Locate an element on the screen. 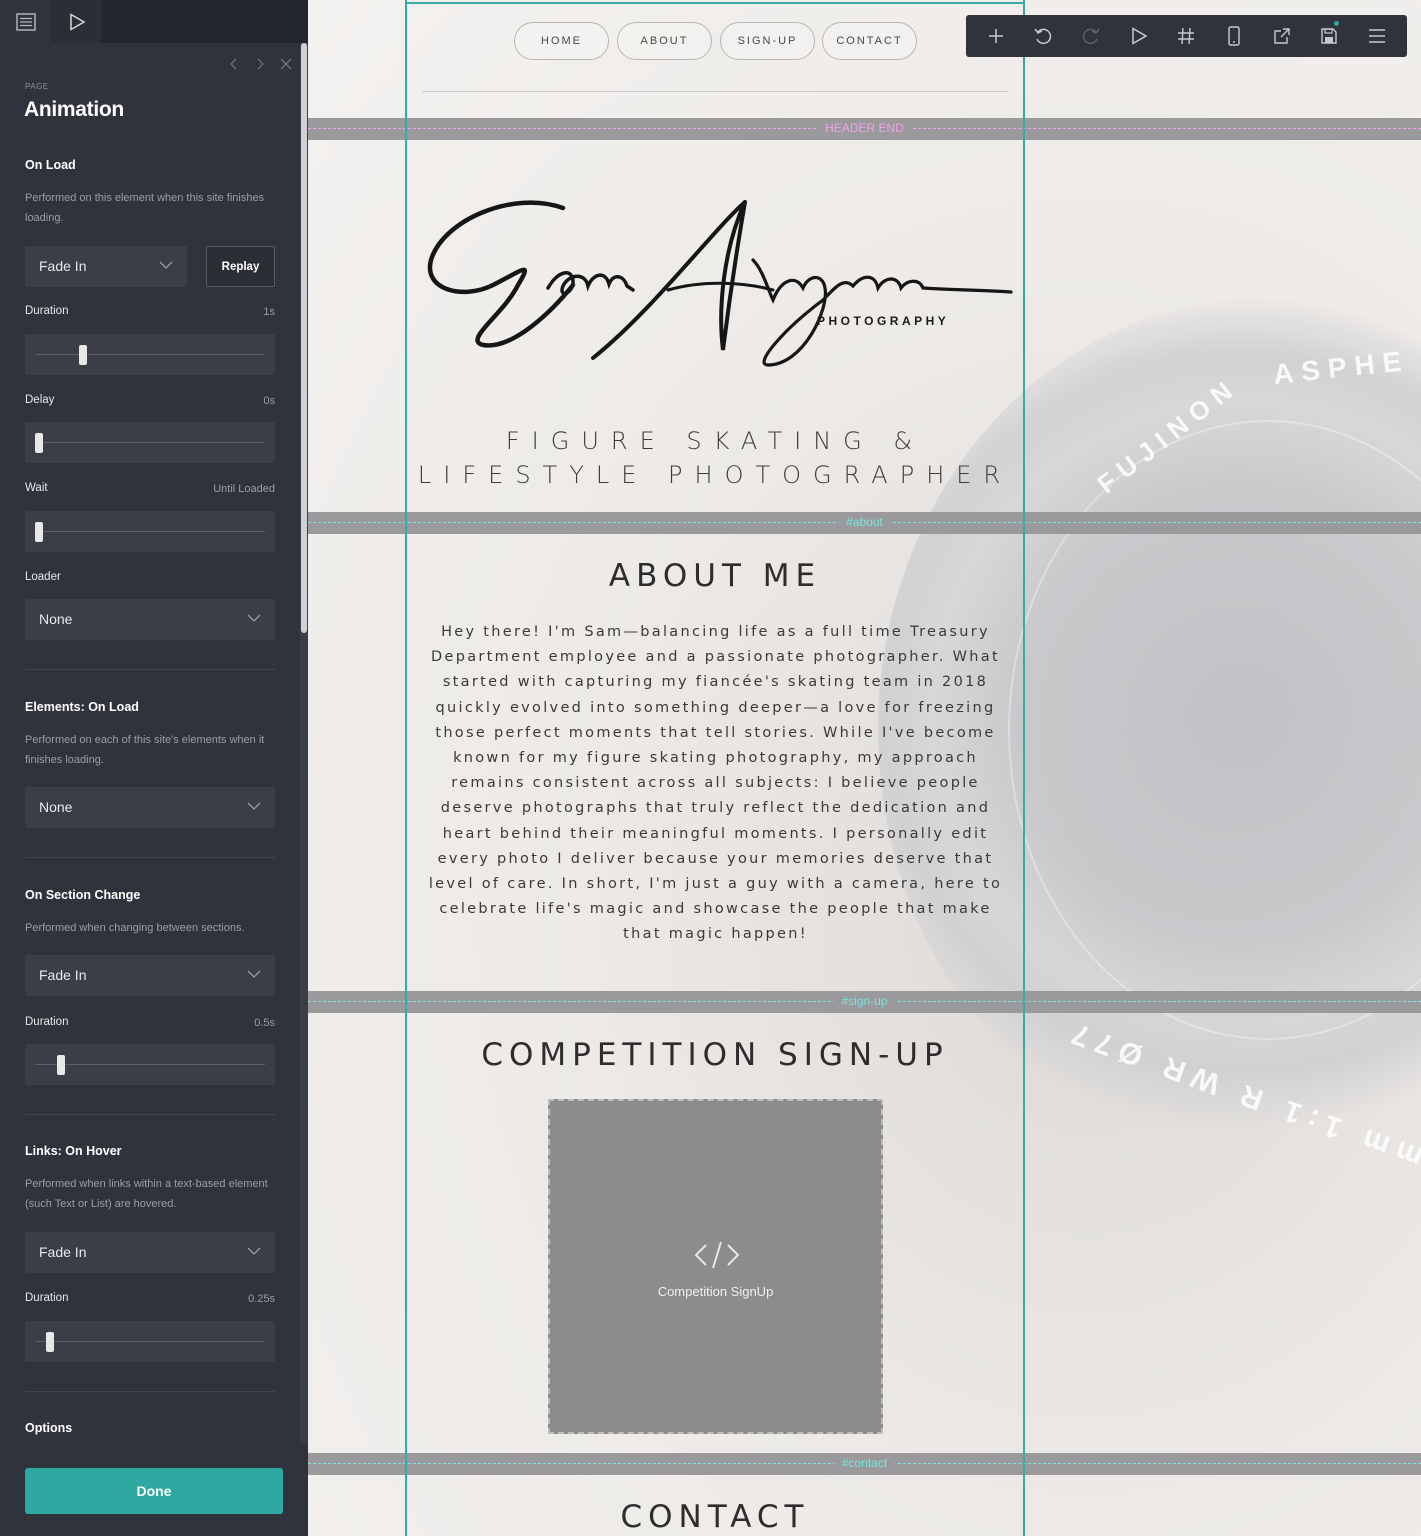  about-anchor-label: #about is located at coordinates (864, 522).